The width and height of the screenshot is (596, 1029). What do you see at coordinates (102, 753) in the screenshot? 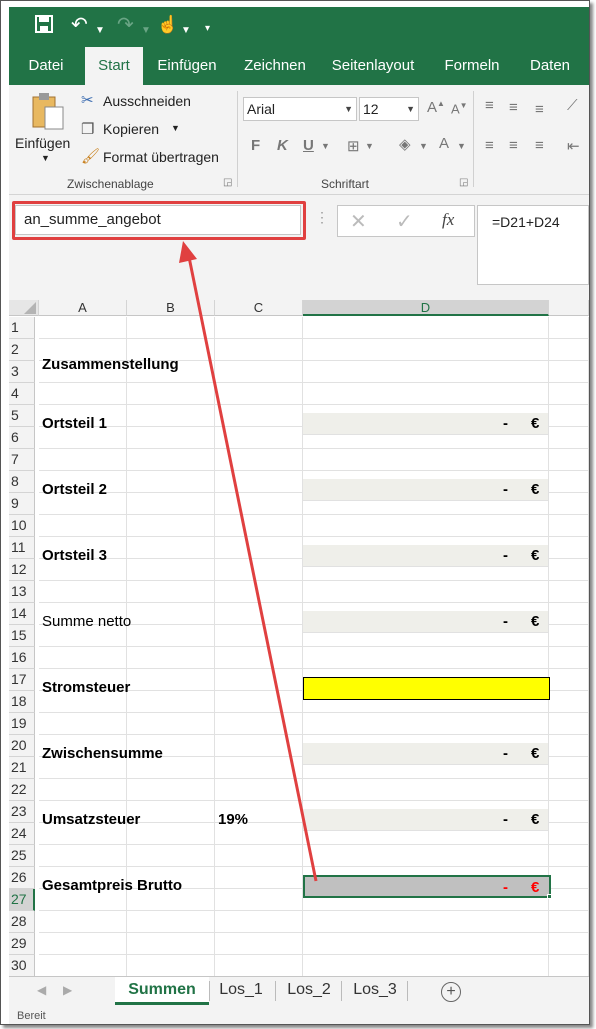
I see `cell-a21: Zwischensumme` at bounding box center [102, 753].